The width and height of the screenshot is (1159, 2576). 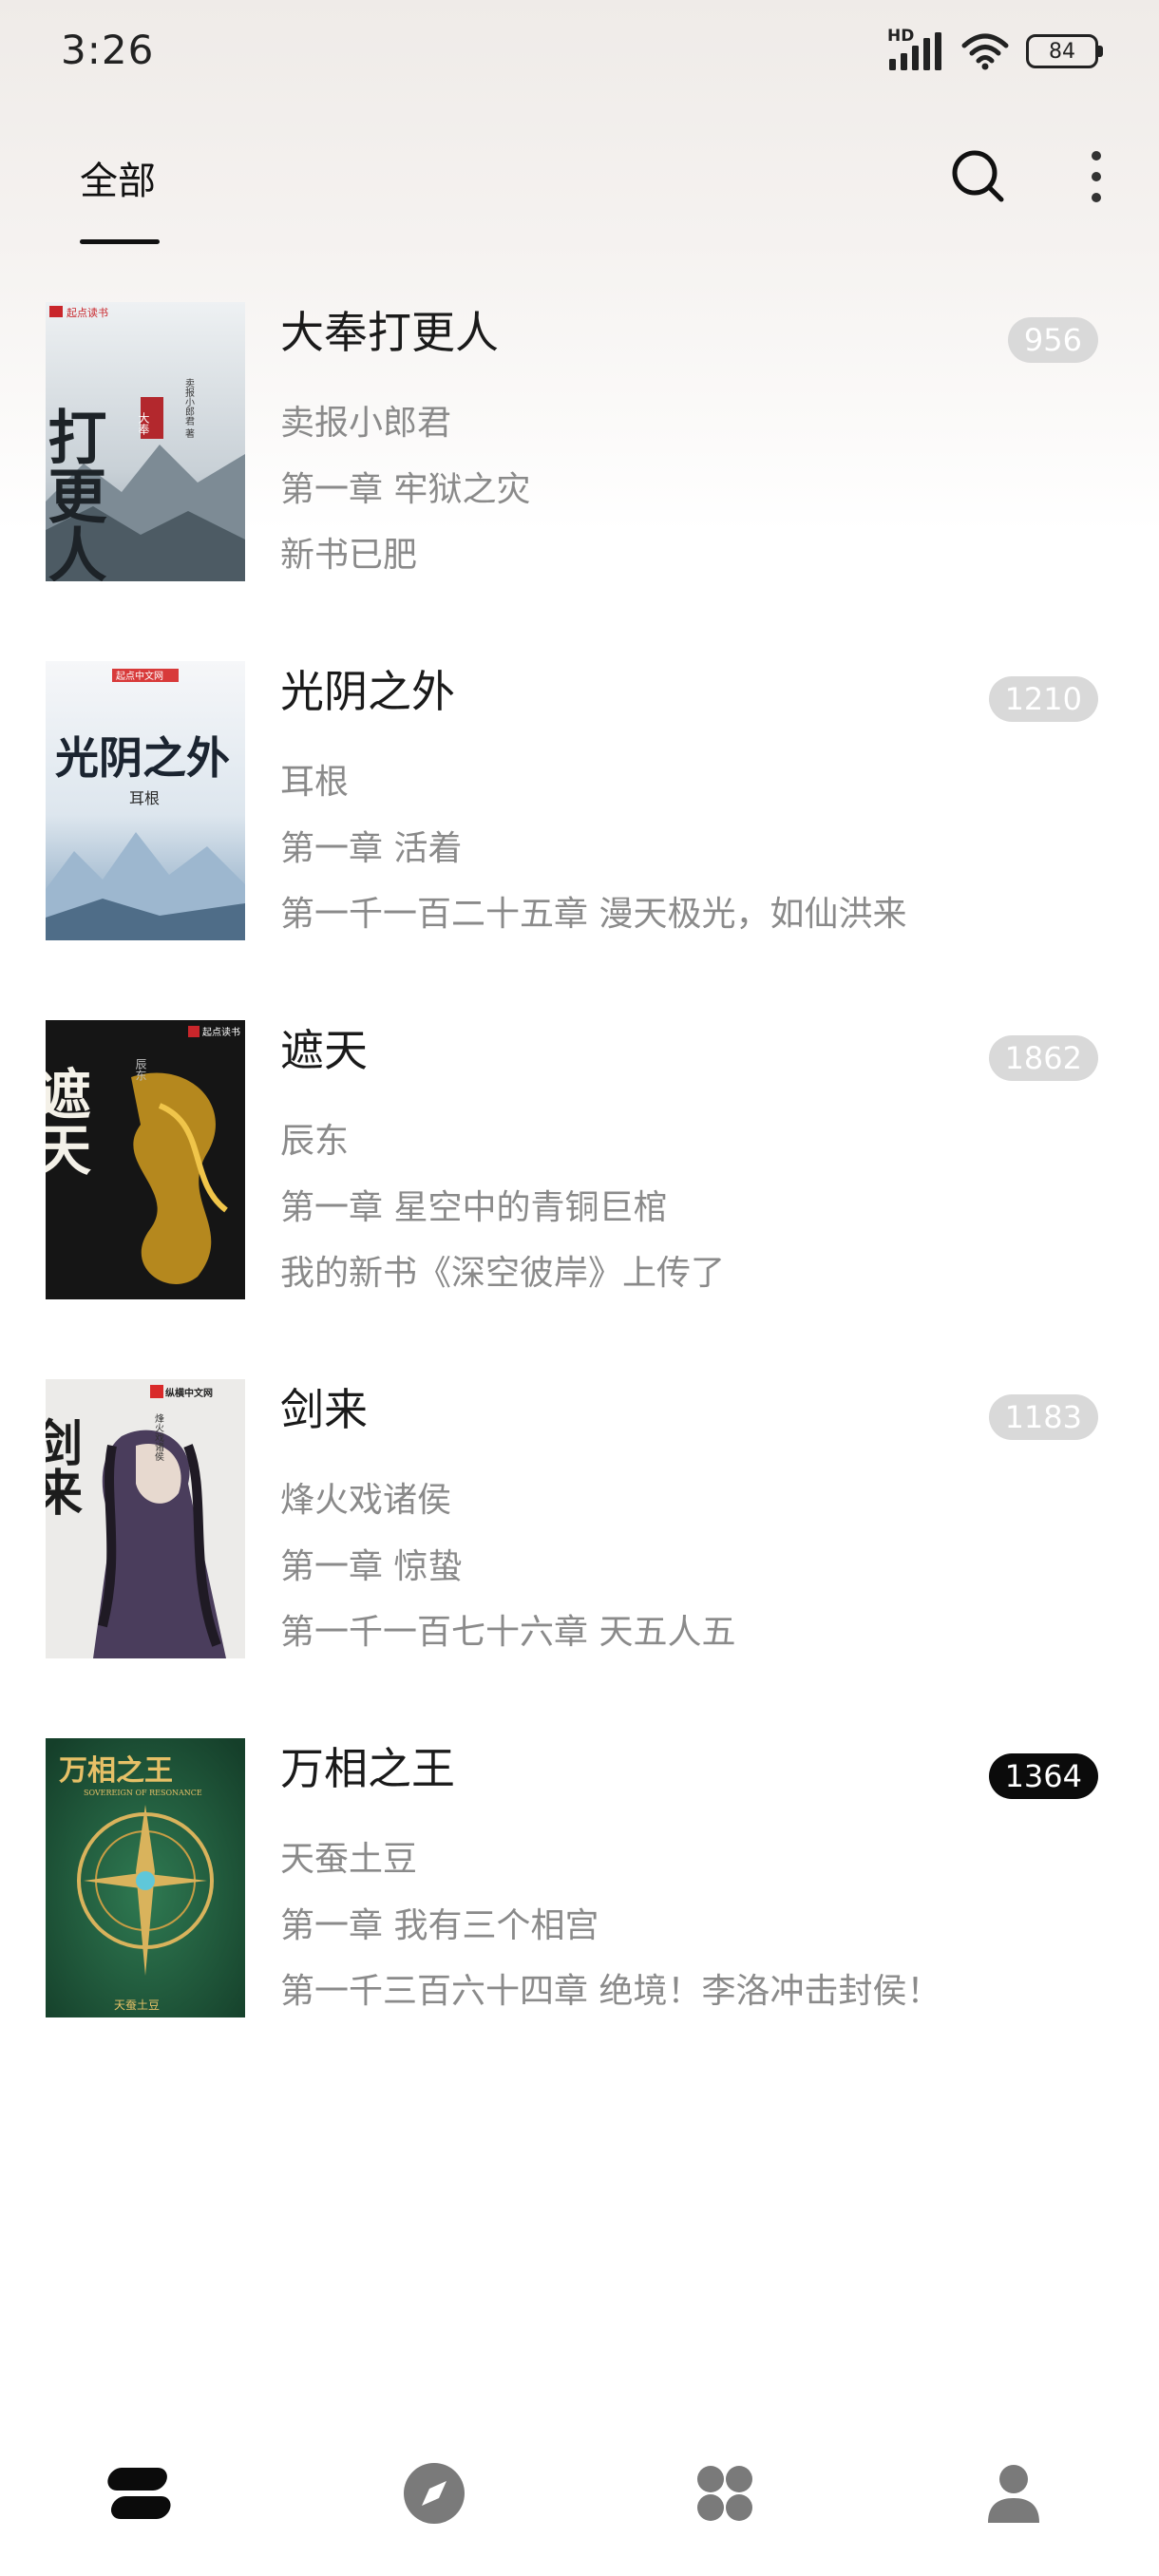 What do you see at coordinates (366, 423) in the screenshot?
I see `book-author: 卖报小郎君` at bounding box center [366, 423].